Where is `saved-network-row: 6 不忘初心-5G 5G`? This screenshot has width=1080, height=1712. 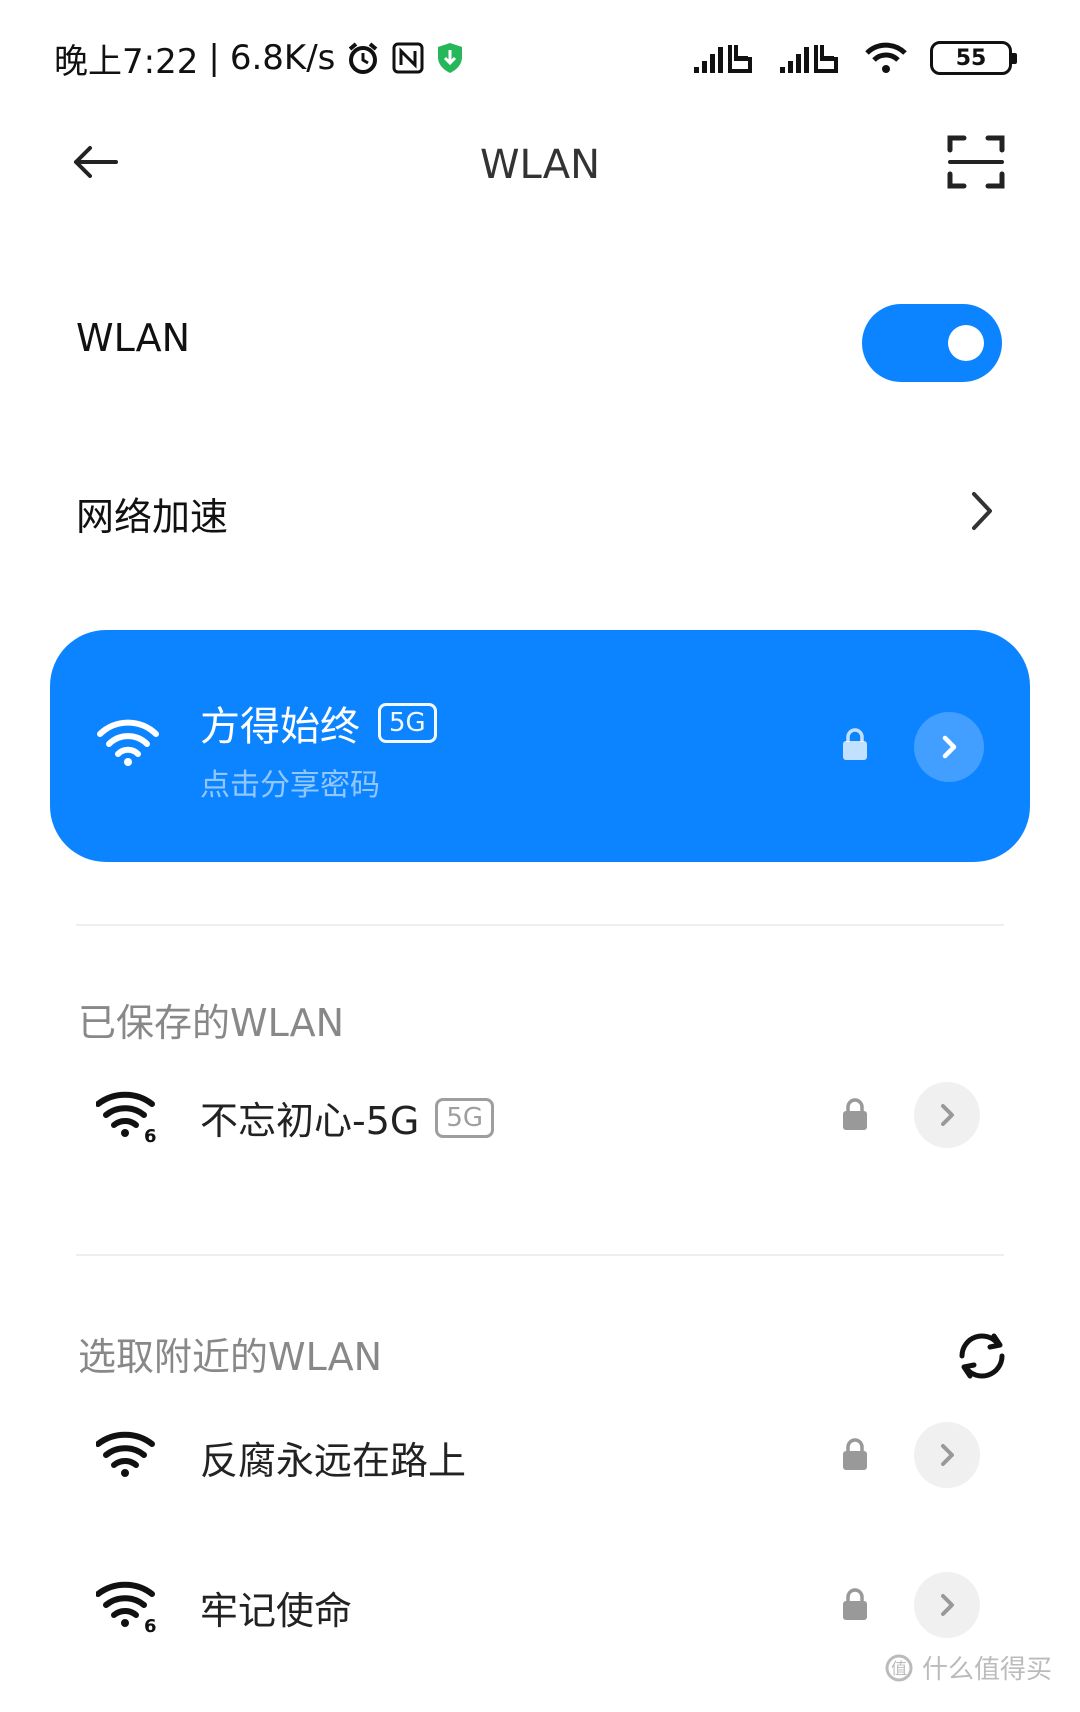 saved-network-row: 6 不忘初心-5G 5G is located at coordinates (540, 1114).